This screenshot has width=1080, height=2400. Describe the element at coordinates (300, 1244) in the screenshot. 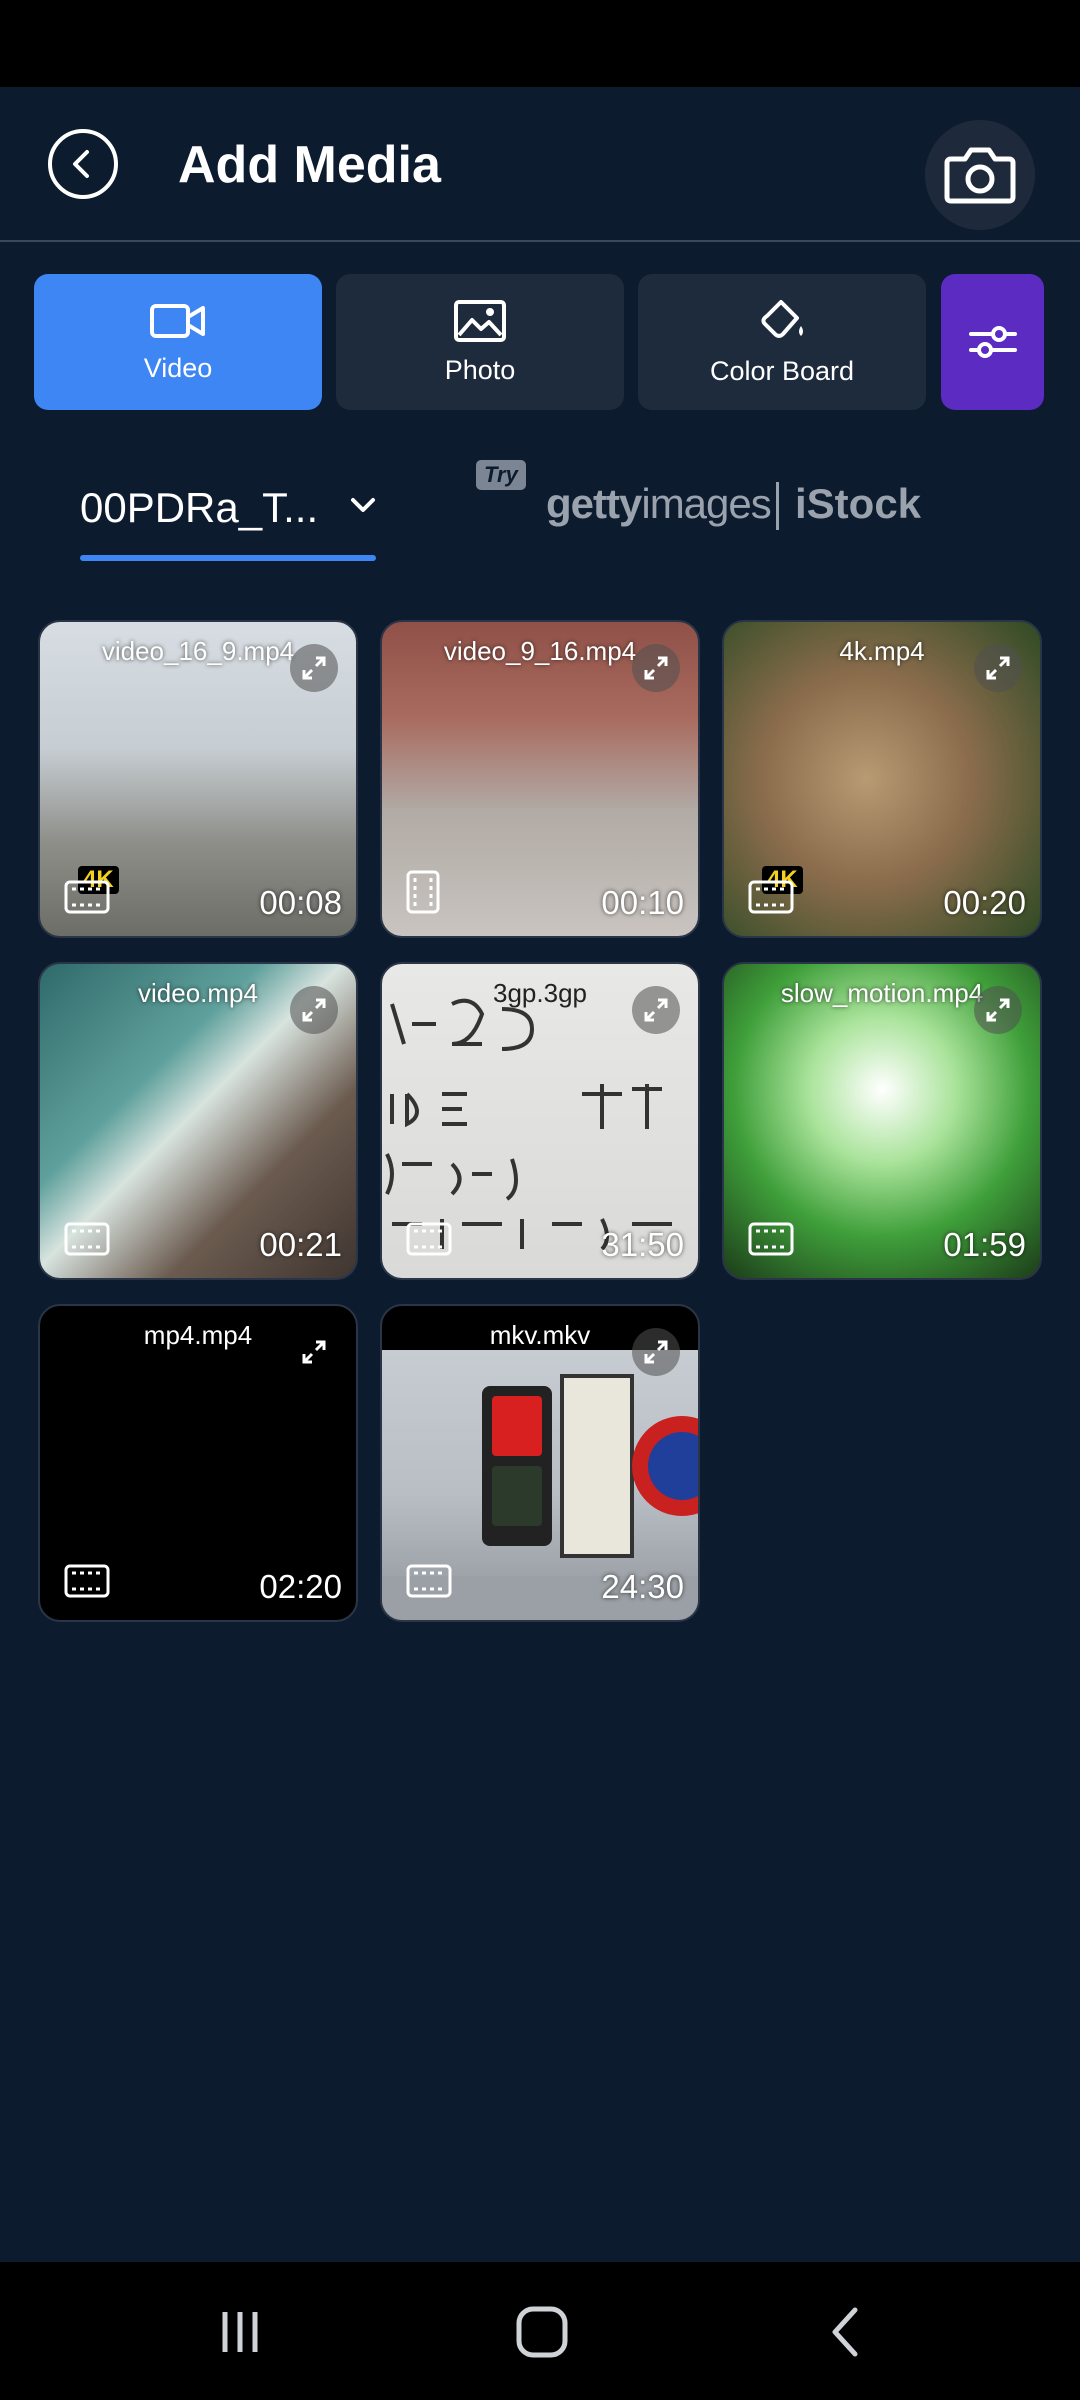

I see `media-duration: 00:21` at that location.